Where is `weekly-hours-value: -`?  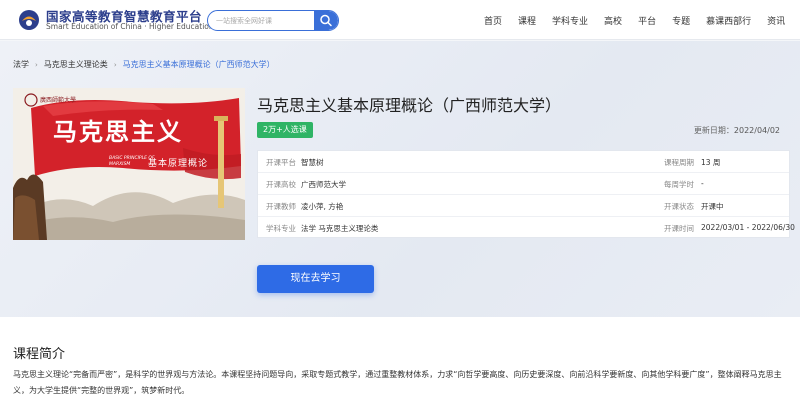
weekly-hours-value: - is located at coordinates (702, 183).